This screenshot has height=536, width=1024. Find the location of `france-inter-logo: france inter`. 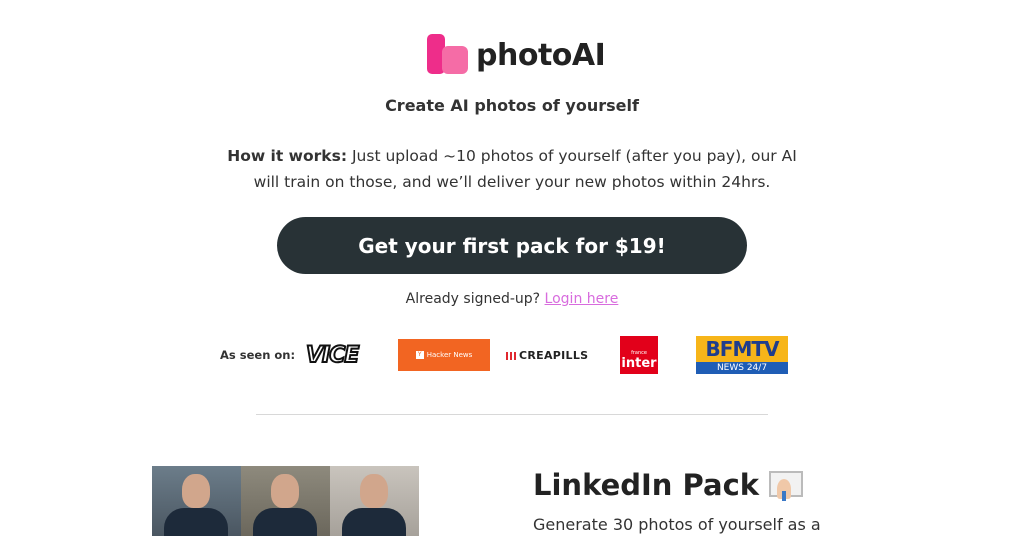

france-inter-logo: france inter is located at coordinates (639, 355).